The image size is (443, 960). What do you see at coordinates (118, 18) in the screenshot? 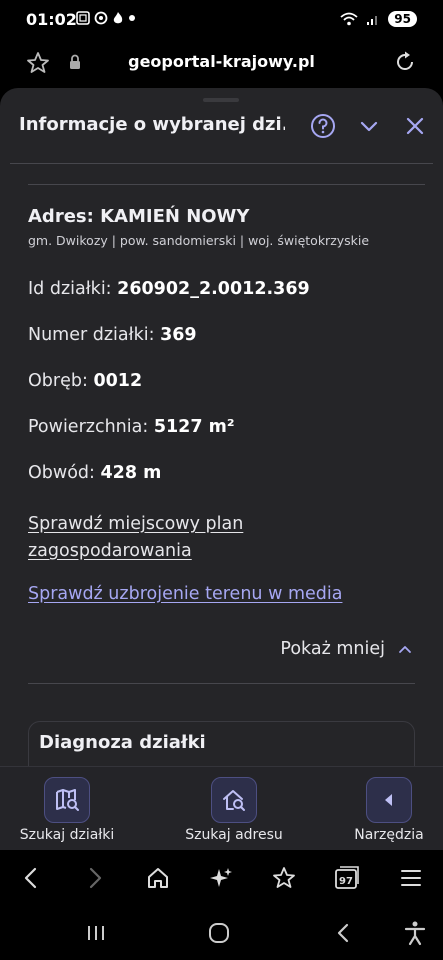
I see `fire-icon` at bounding box center [118, 18].